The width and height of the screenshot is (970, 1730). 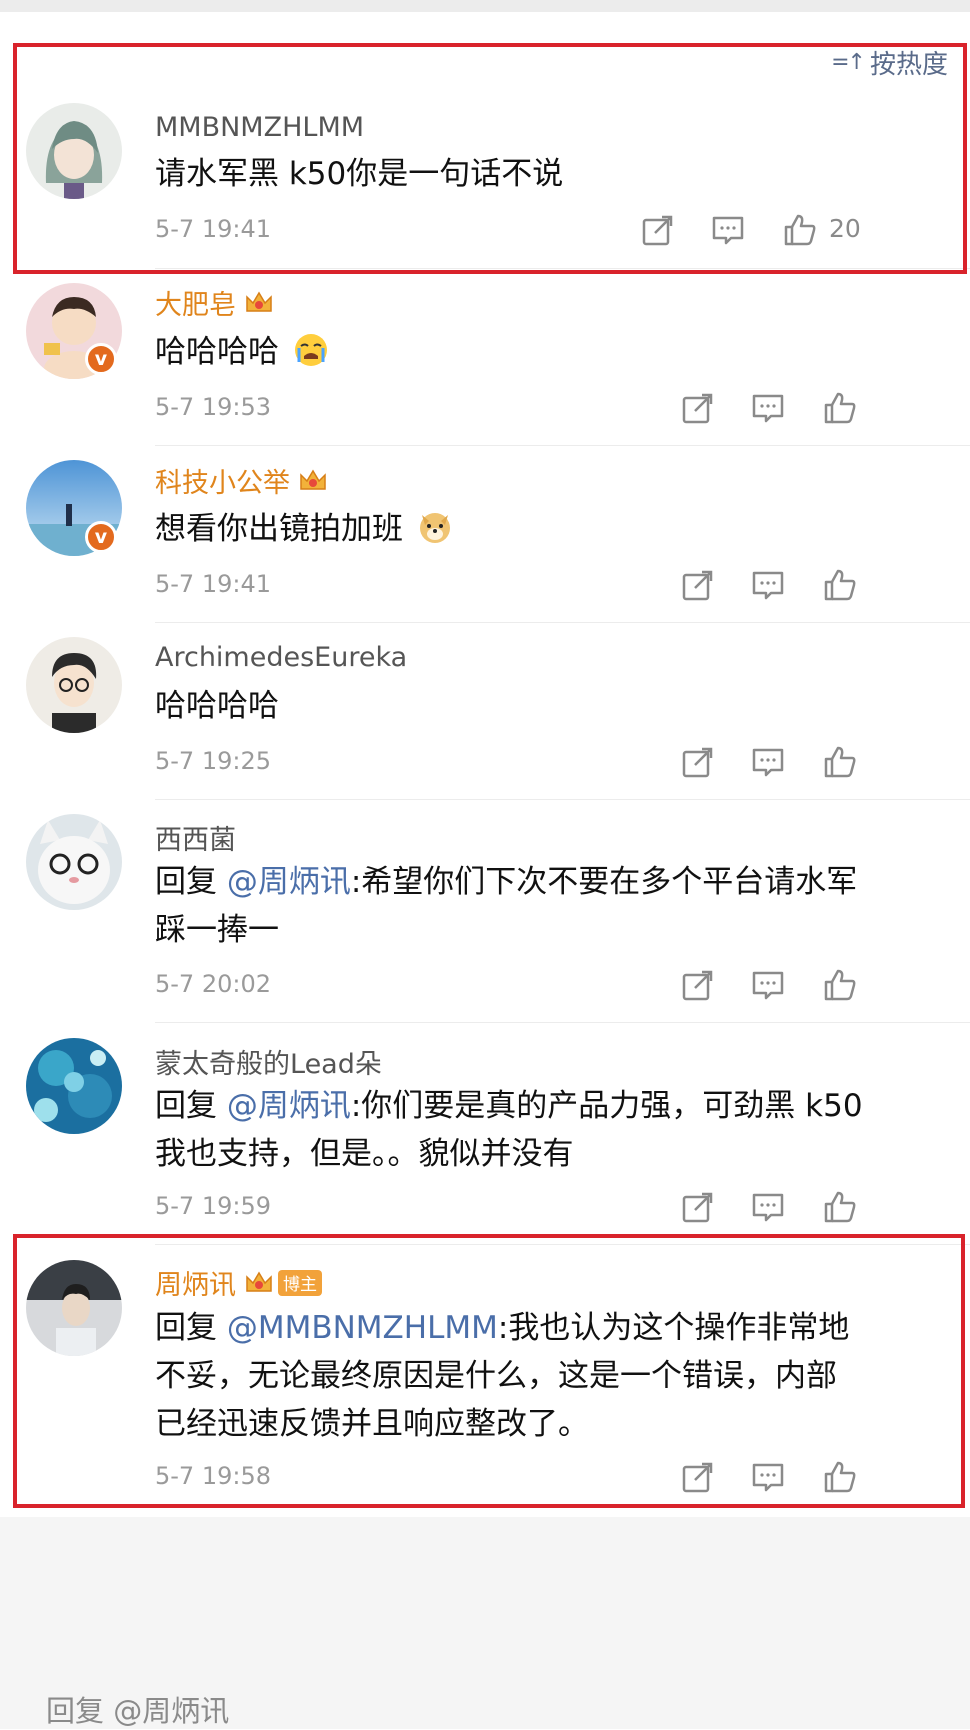 I want to click on comment-text: 想看你出镜拍加班, so click(x=304, y=529).